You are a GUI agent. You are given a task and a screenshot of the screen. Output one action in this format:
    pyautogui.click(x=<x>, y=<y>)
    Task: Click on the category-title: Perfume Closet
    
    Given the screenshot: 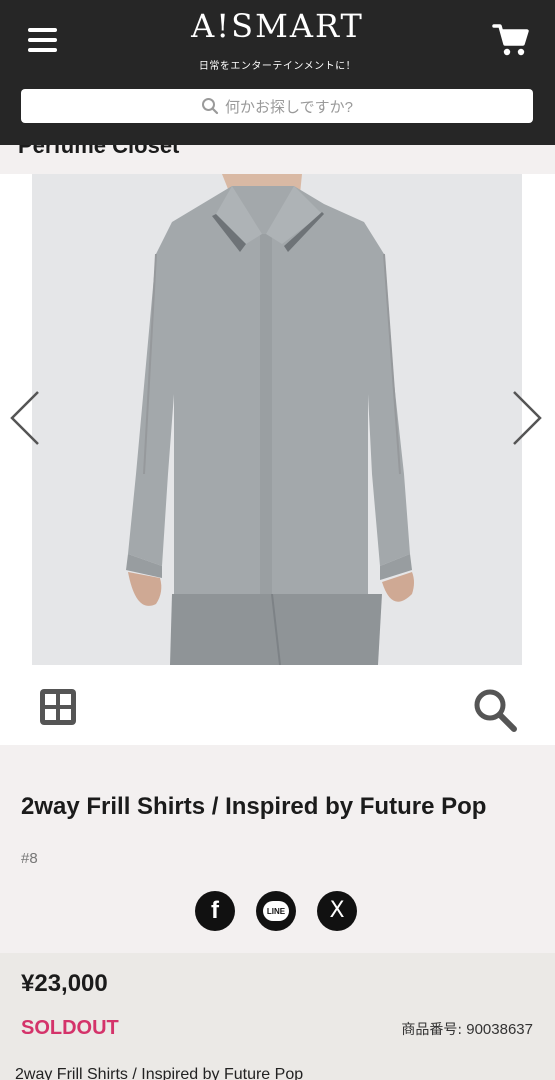 What is the action you would take?
    pyautogui.click(x=99, y=151)
    